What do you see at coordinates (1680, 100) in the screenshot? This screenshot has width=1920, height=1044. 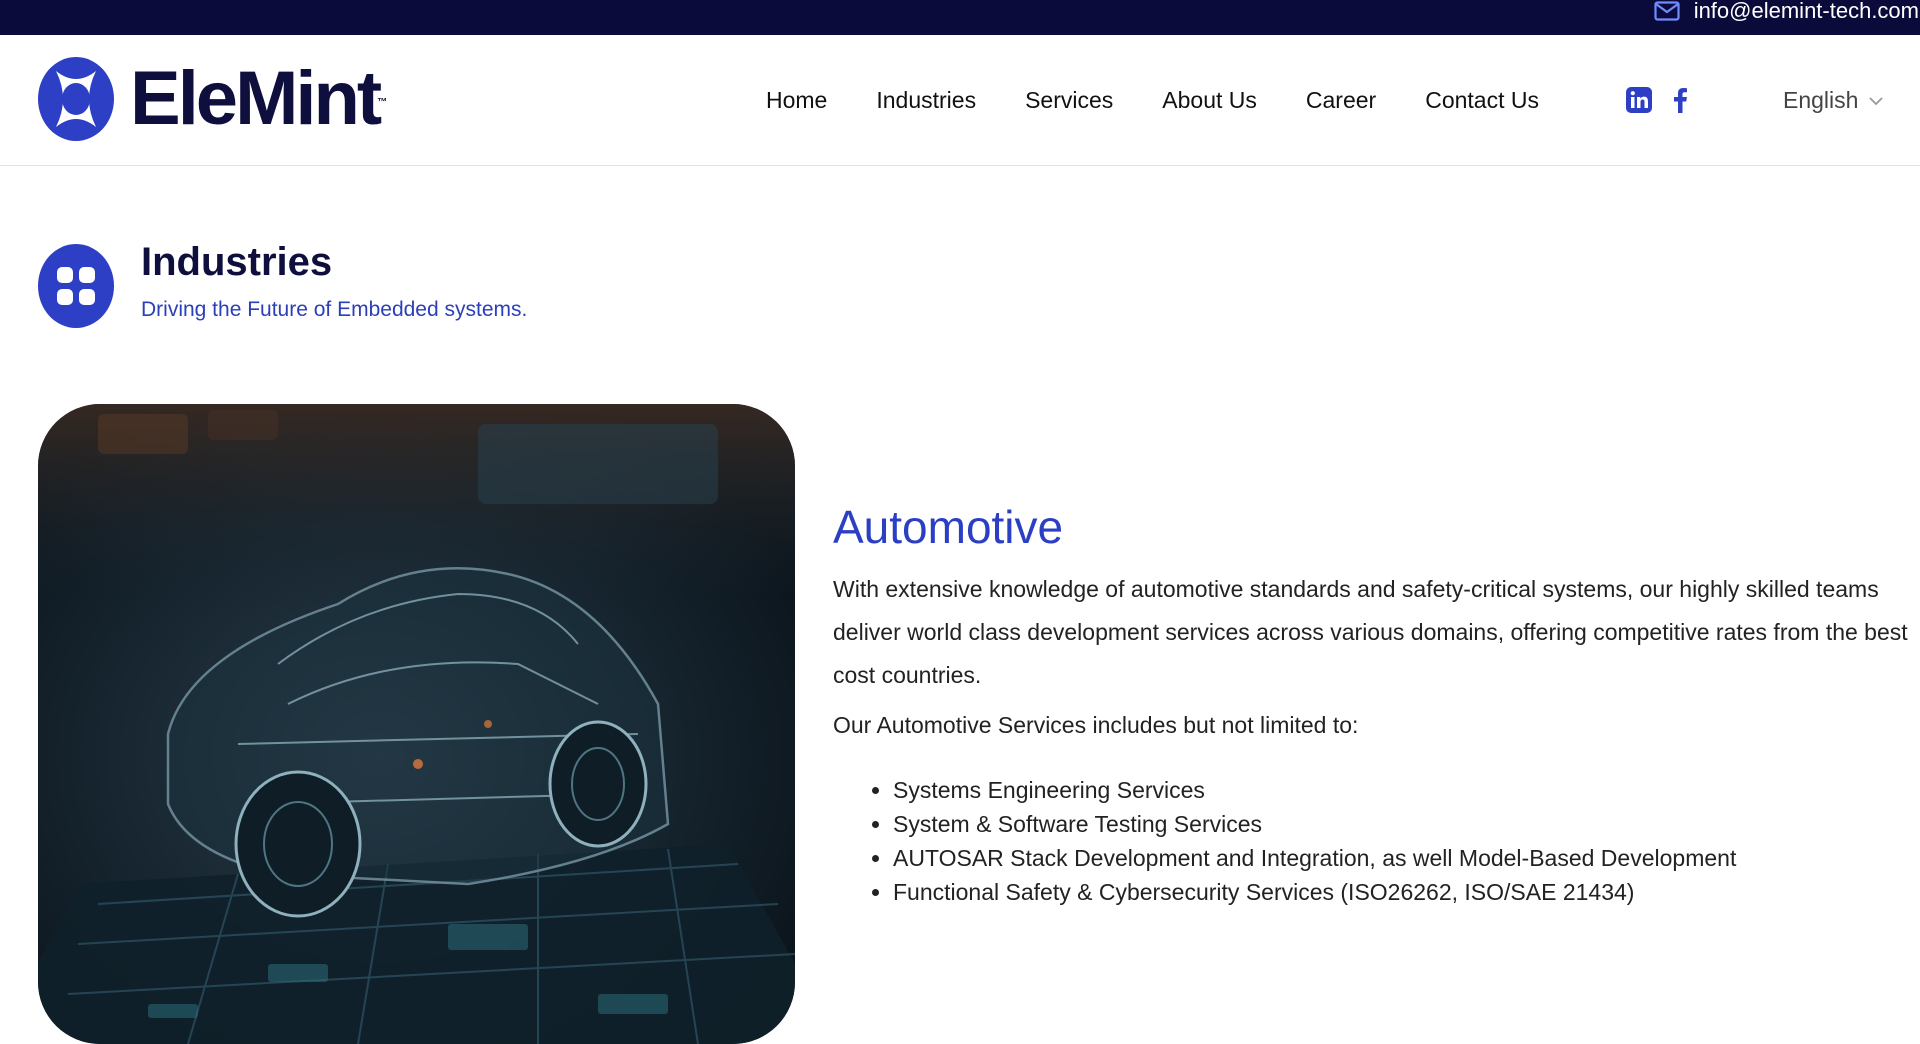 I see `facebook-icon` at bounding box center [1680, 100].